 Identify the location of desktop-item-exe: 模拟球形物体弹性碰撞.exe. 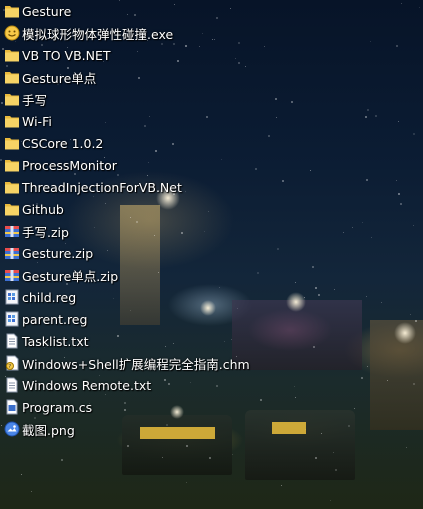
(130, 33).